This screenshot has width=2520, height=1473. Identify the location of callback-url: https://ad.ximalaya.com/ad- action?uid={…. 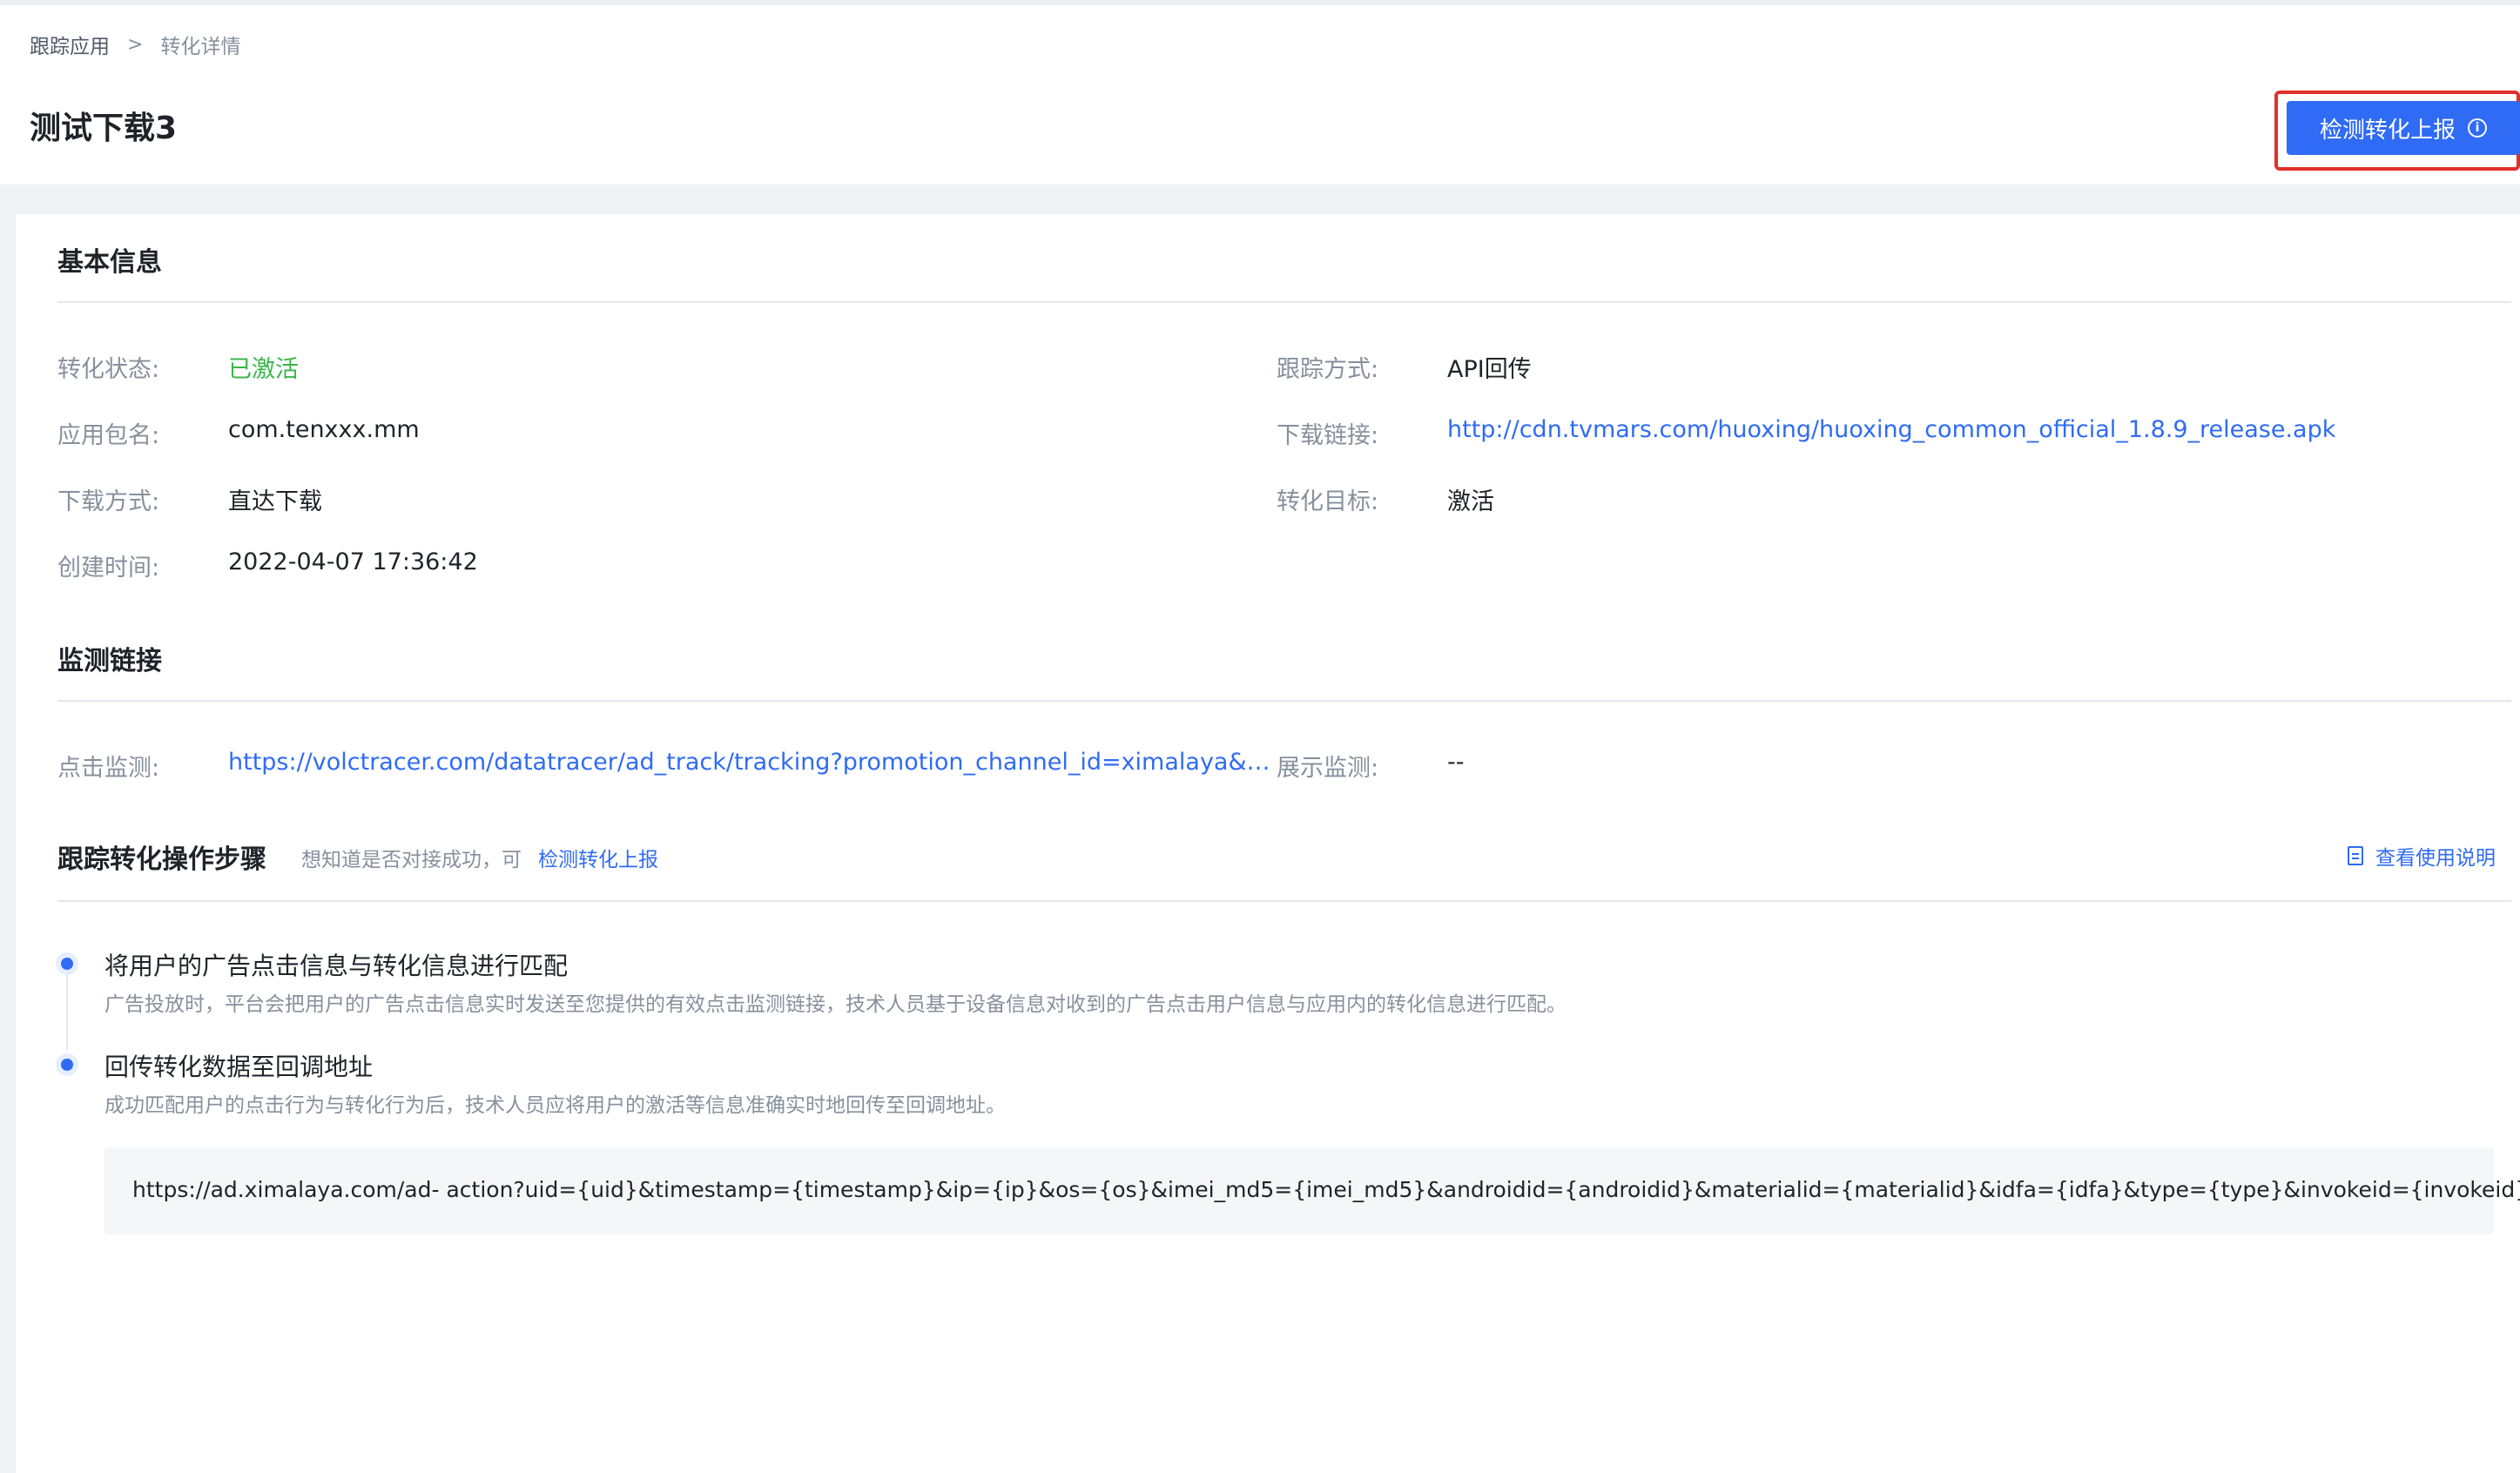
(1326, 1189).